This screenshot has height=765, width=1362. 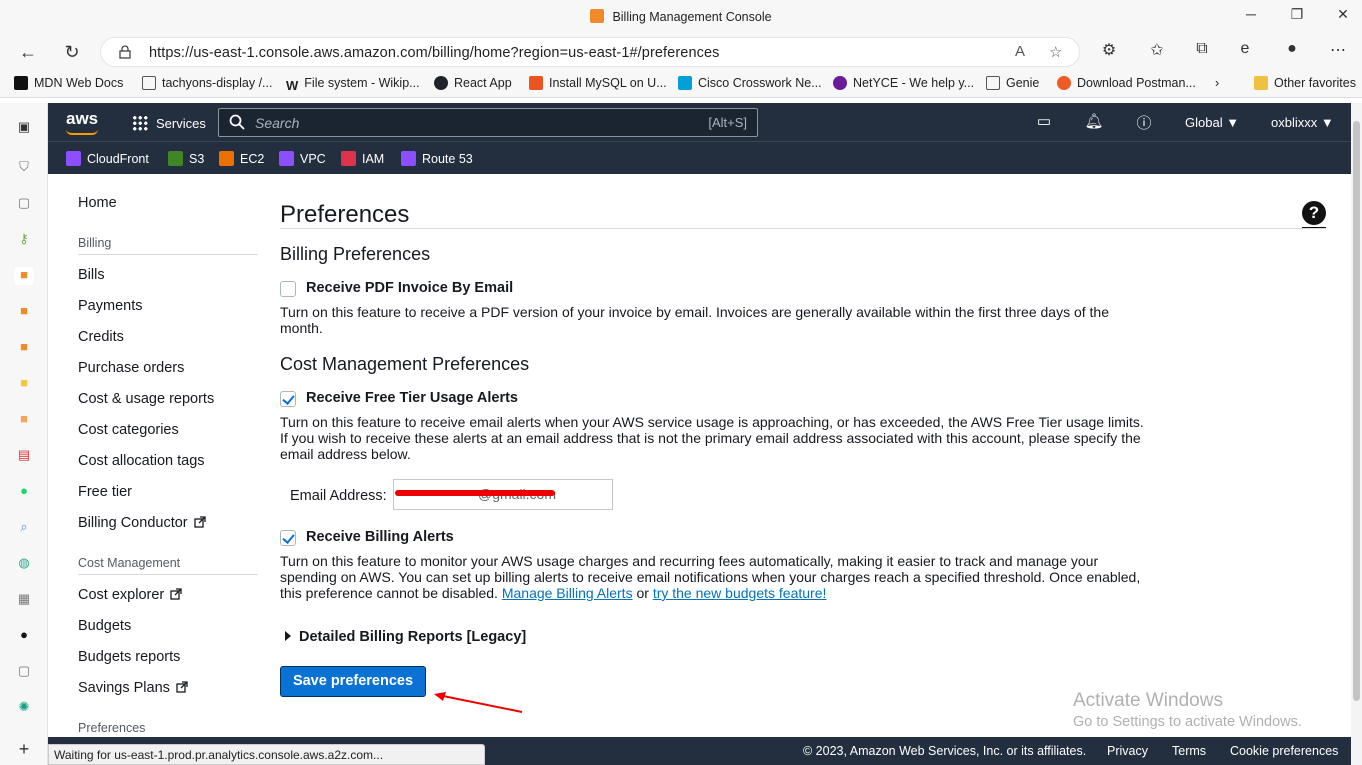 What do you see at coordinates (105, 492) in the screenshot?
I see `nav-free-tier: Free tier` at bounding box center [105, 492].